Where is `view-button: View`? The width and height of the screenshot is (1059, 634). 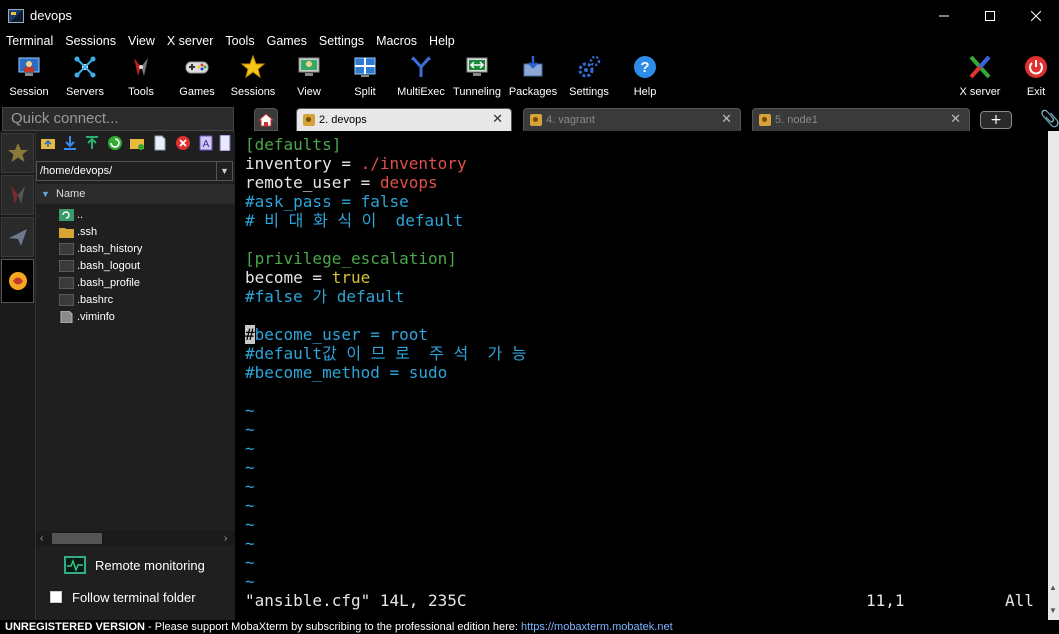 view-button: View is located at coordinates (309, 77).